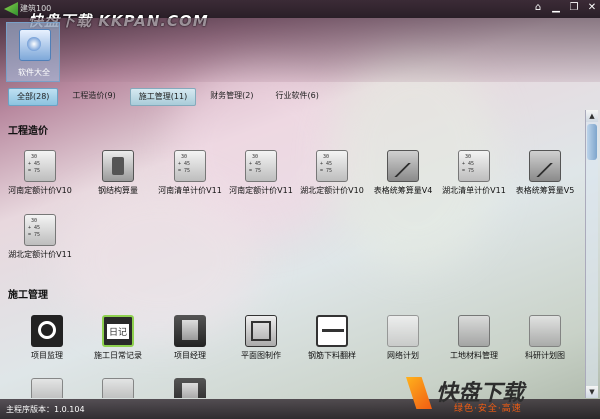 This screenshot has width=600, height=419. I want to click on tab-finance: 财务管理(2), so click(231, 96).